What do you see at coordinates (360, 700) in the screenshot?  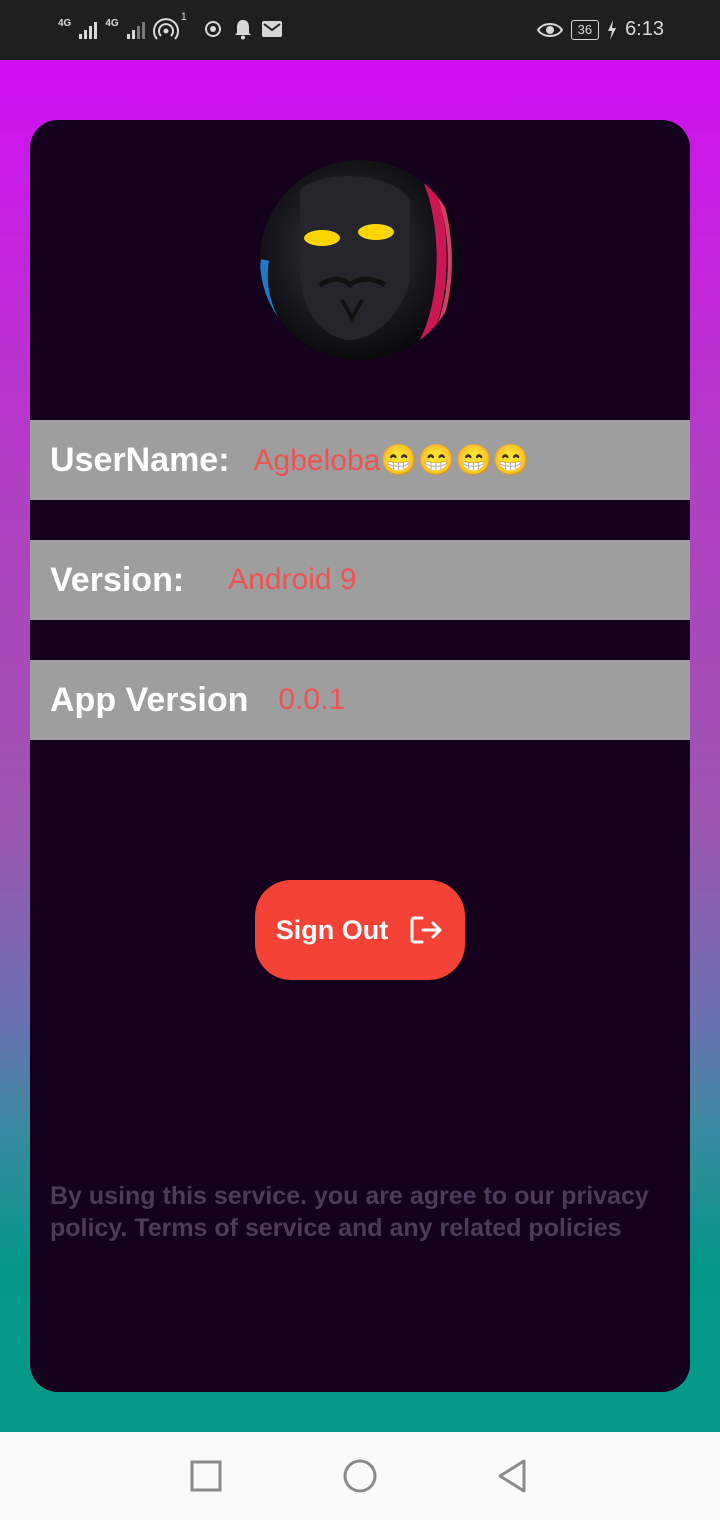 I see `app-version-row: App Version 0.0.1` at bounding box center [360, 700].